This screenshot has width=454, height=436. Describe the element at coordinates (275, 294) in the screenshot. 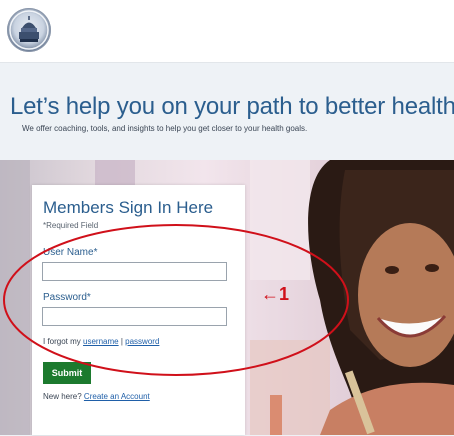

I see `annotation-arrow-label: ←1` at that location.